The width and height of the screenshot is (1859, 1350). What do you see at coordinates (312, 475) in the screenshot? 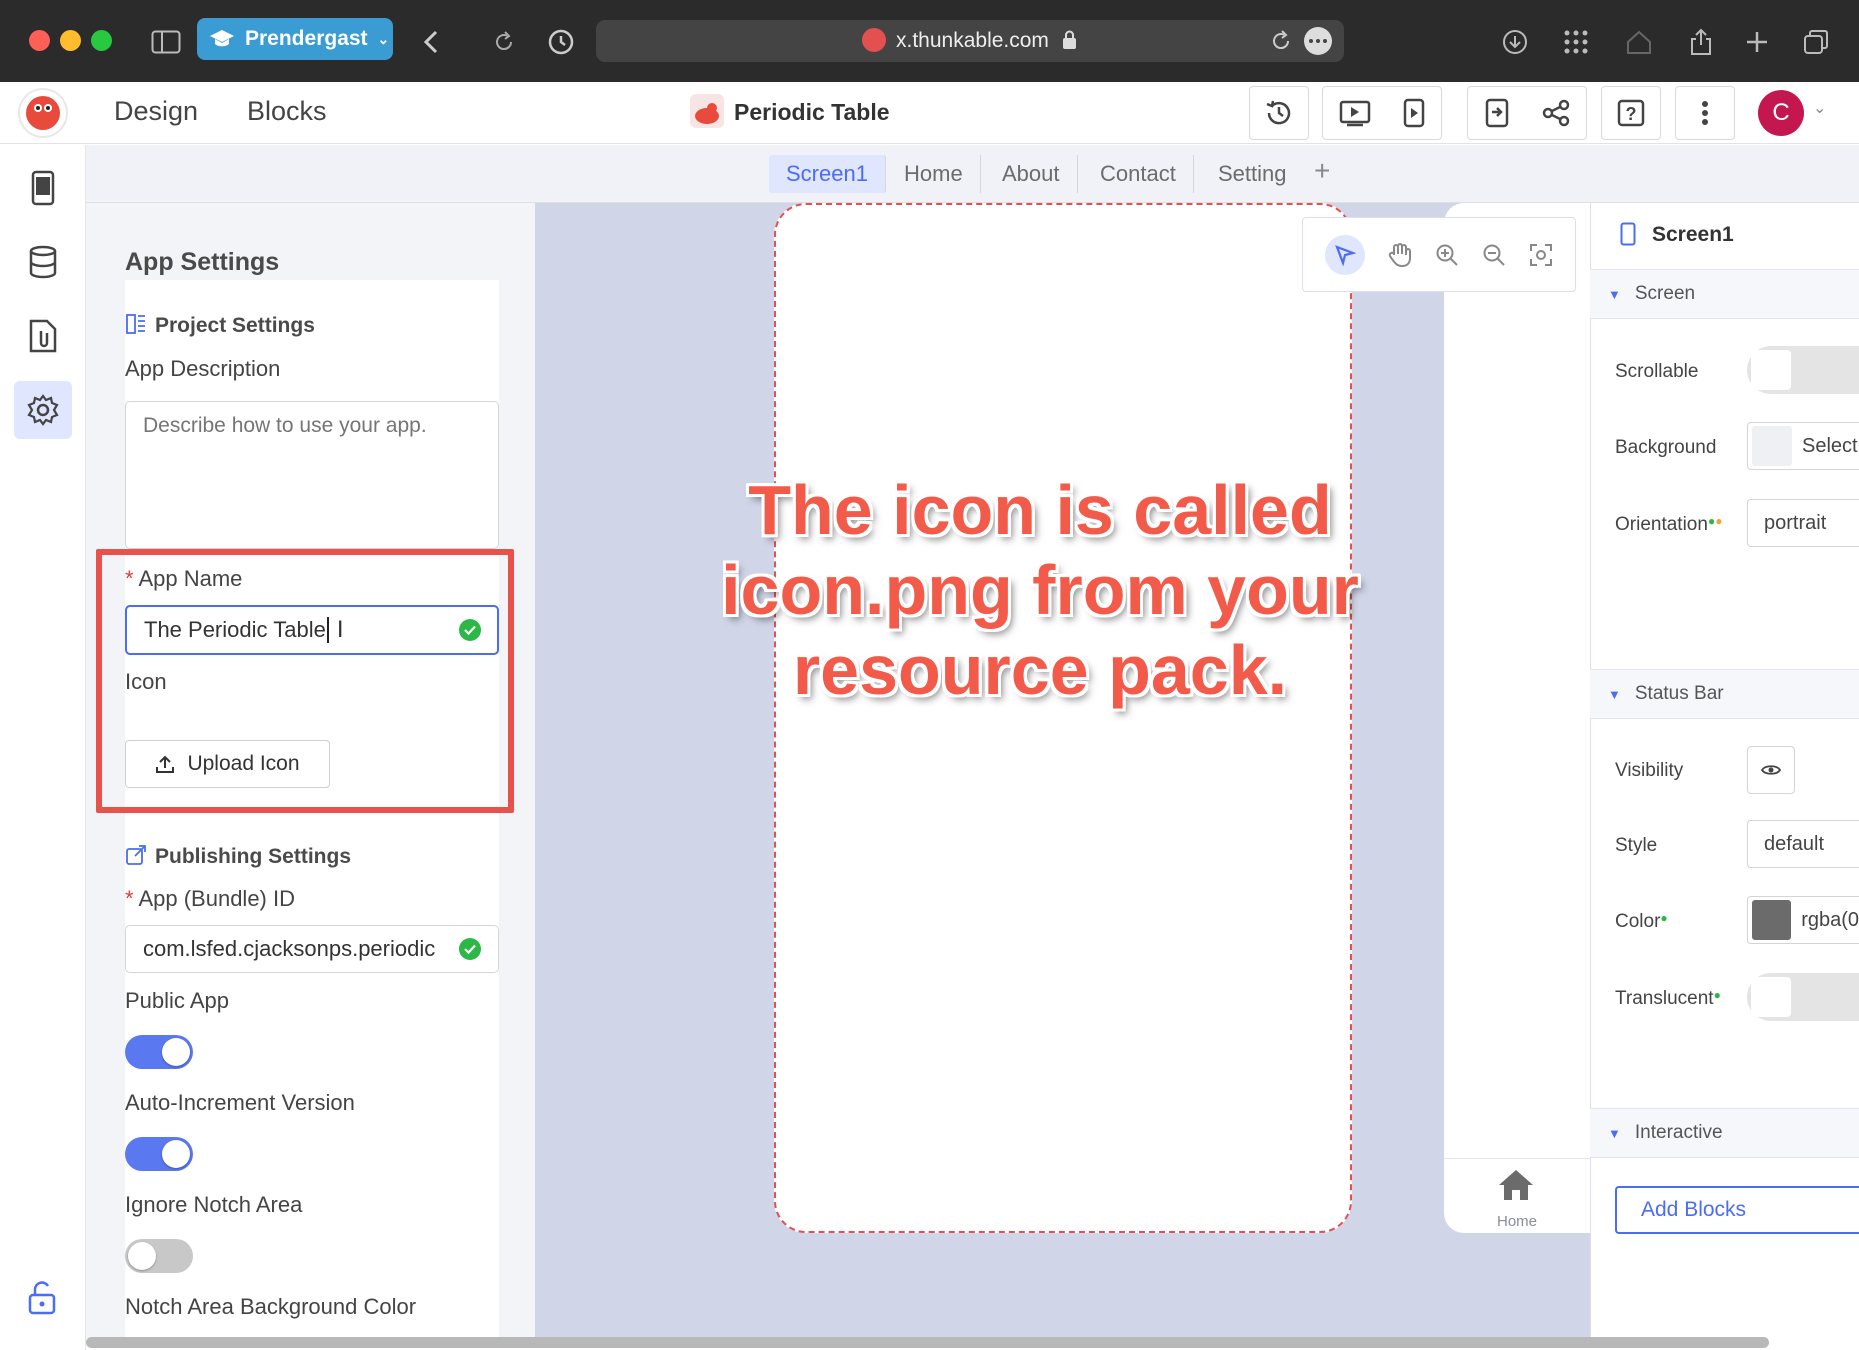
I see `app-description-field` at bounding box center [312, 475].